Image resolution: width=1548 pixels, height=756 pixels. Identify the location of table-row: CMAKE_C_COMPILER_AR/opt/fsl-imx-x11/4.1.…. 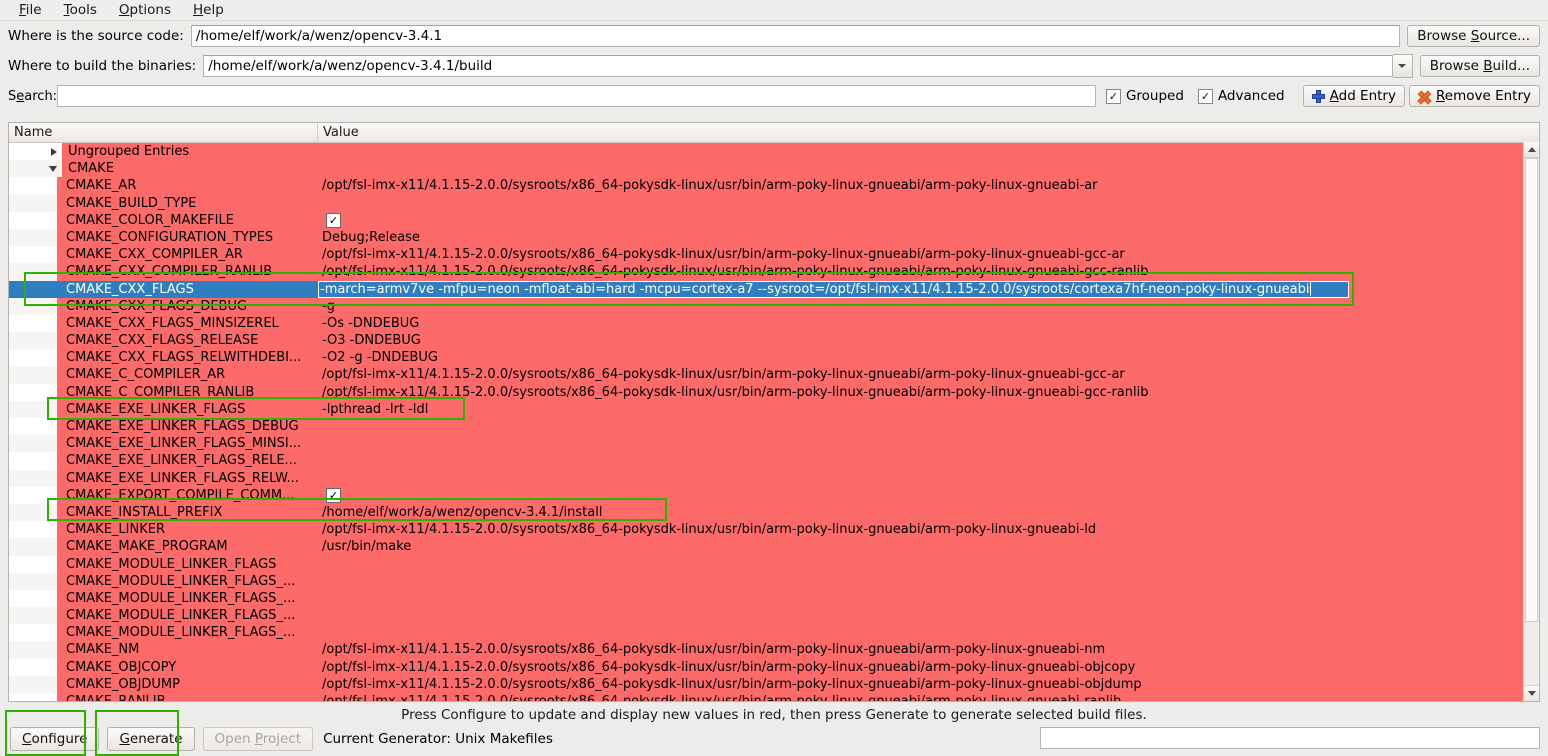
(774, 375).